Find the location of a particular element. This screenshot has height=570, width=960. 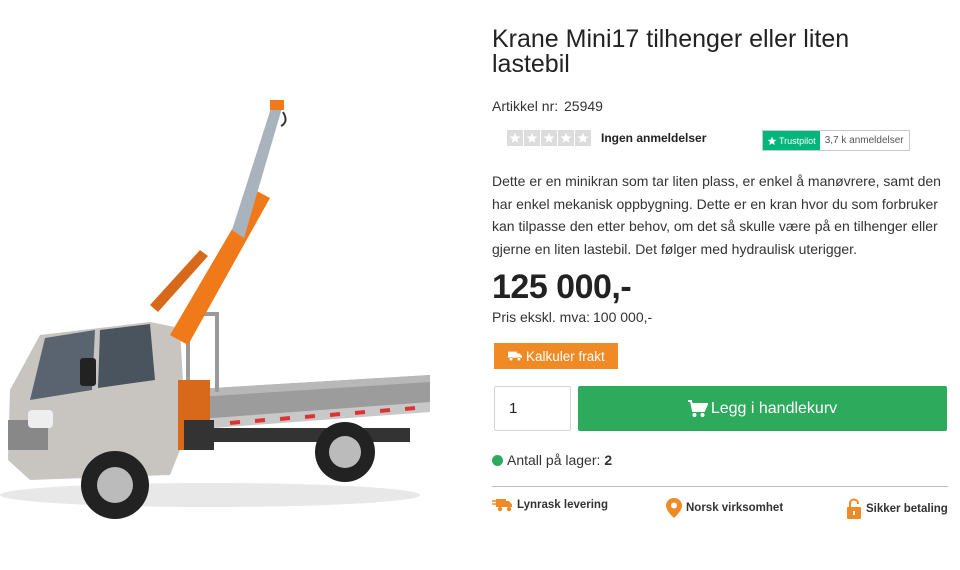

usp-norwegian-company: Norsk virksomhet is located at coordinates (724, 508).